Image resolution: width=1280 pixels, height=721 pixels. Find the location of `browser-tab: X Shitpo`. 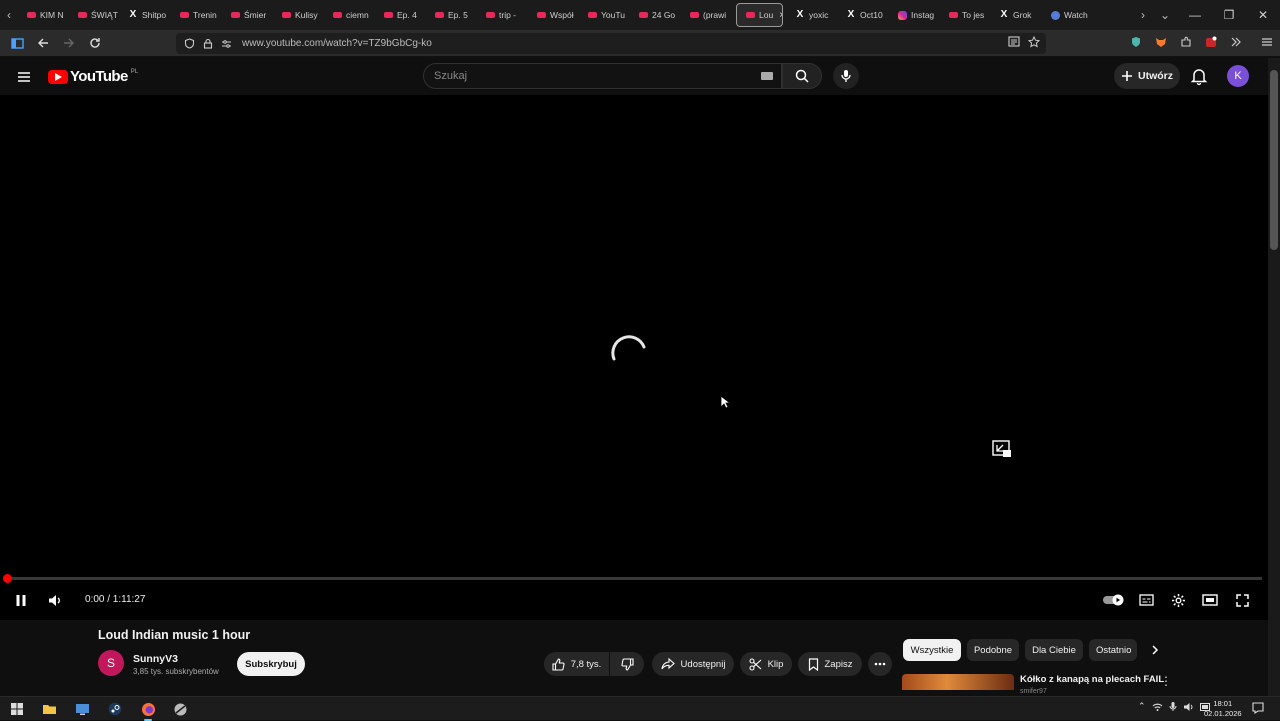

browser-tab: X Shitpo is located at coordinates (145, 15).